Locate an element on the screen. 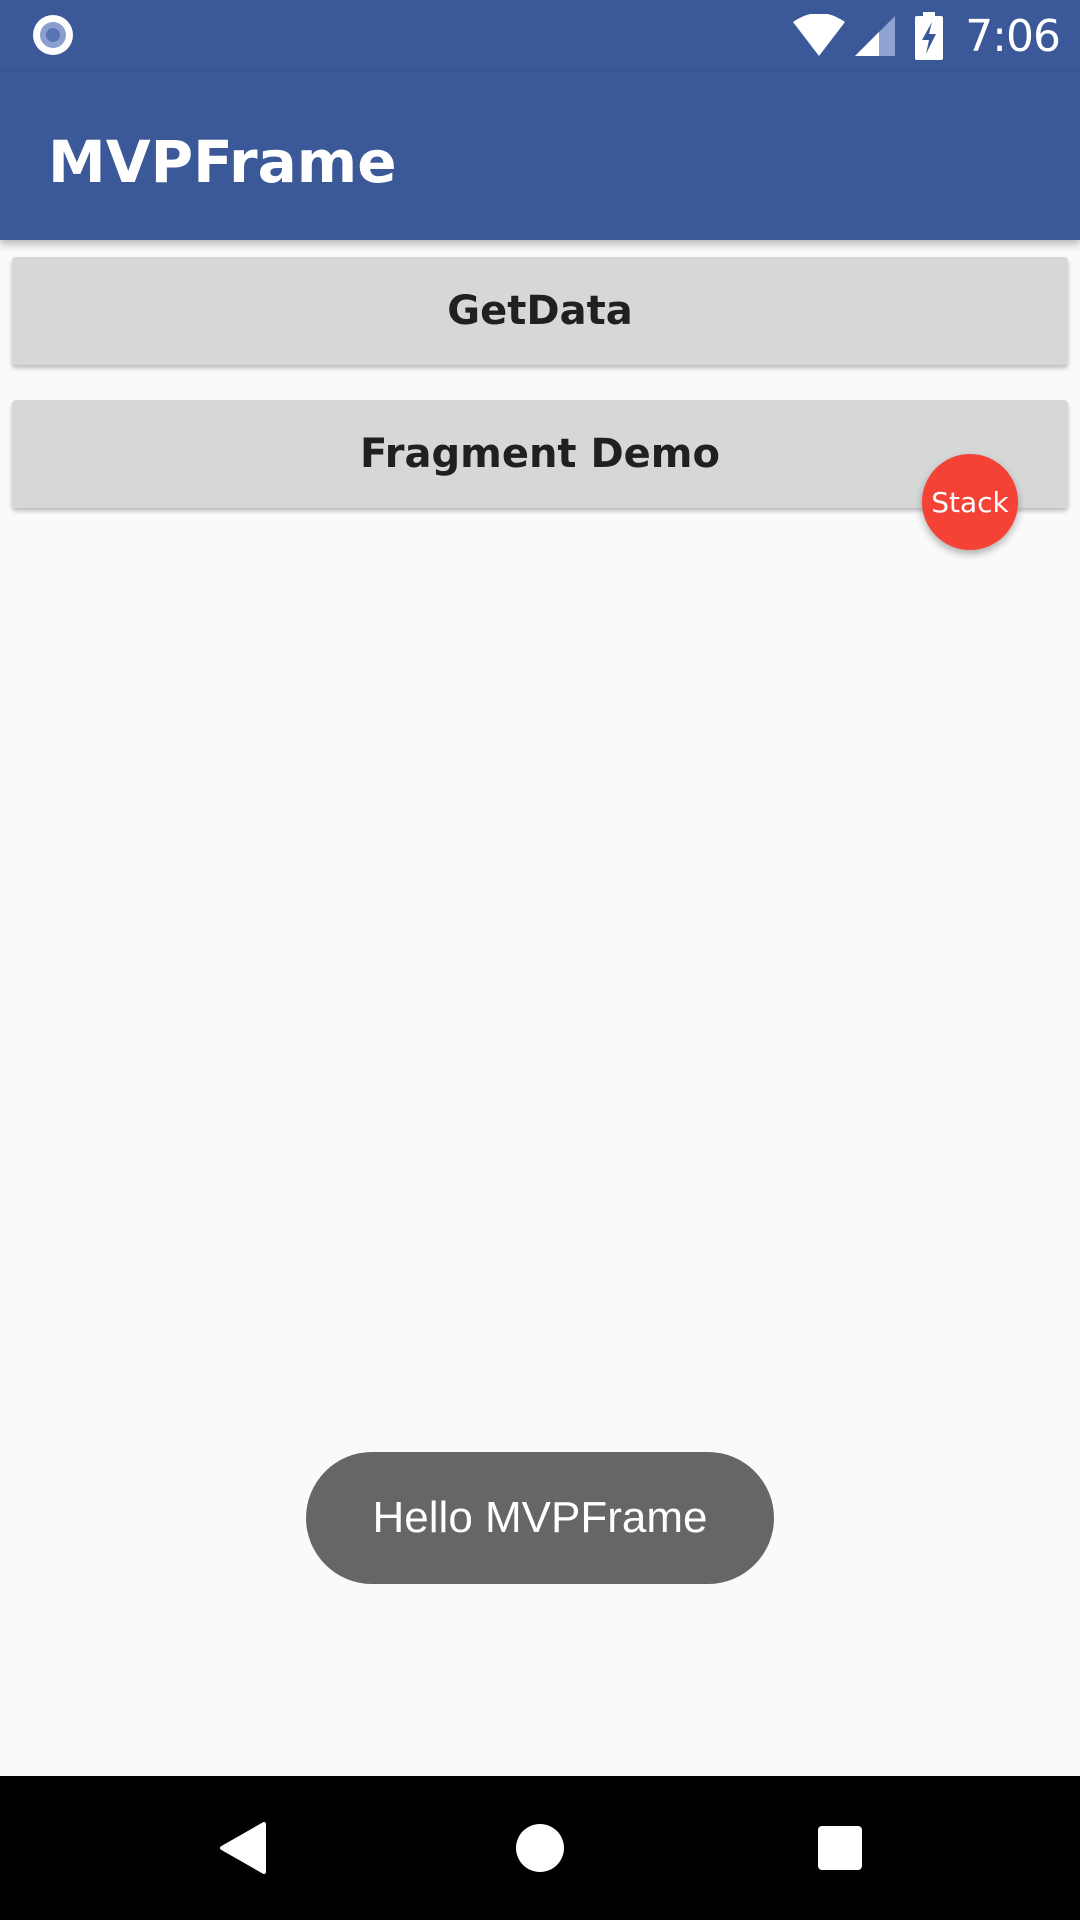 This screenshot has width=1080, height=1920. battery-charging-icon is located at coordinates (929, 36).